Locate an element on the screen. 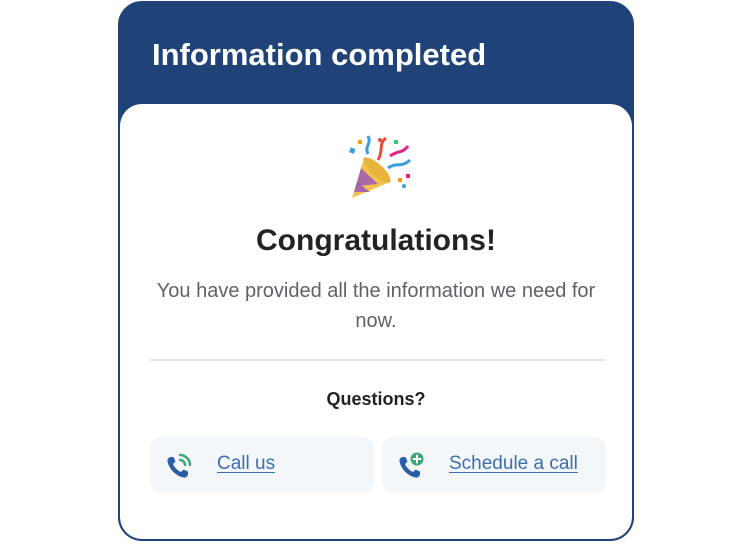  divider is located at coordinates (378, 360).